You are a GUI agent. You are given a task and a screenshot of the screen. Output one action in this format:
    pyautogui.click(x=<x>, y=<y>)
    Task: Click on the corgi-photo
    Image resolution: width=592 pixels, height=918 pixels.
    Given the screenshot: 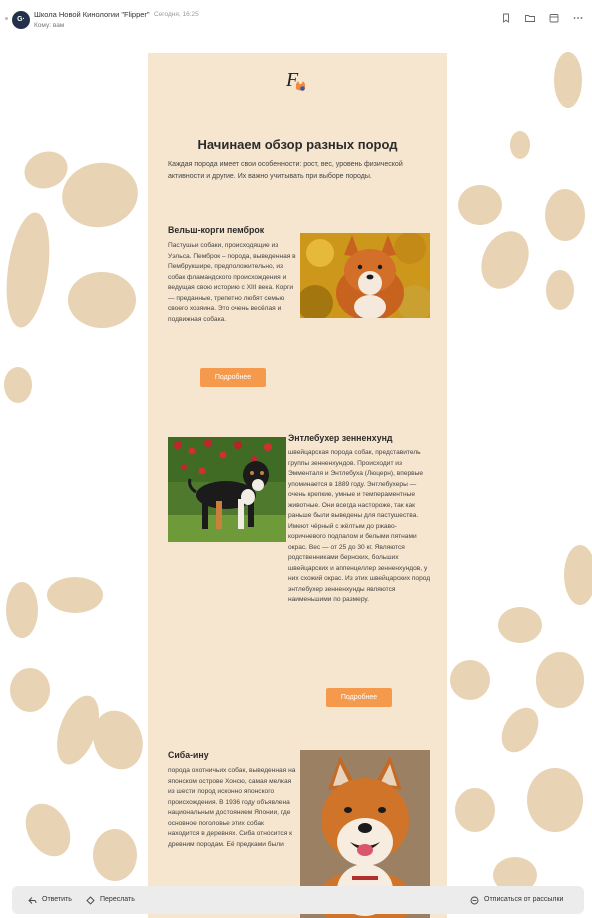 What is the action you would take?
    pyautogui.click(x=365, y=275)
    